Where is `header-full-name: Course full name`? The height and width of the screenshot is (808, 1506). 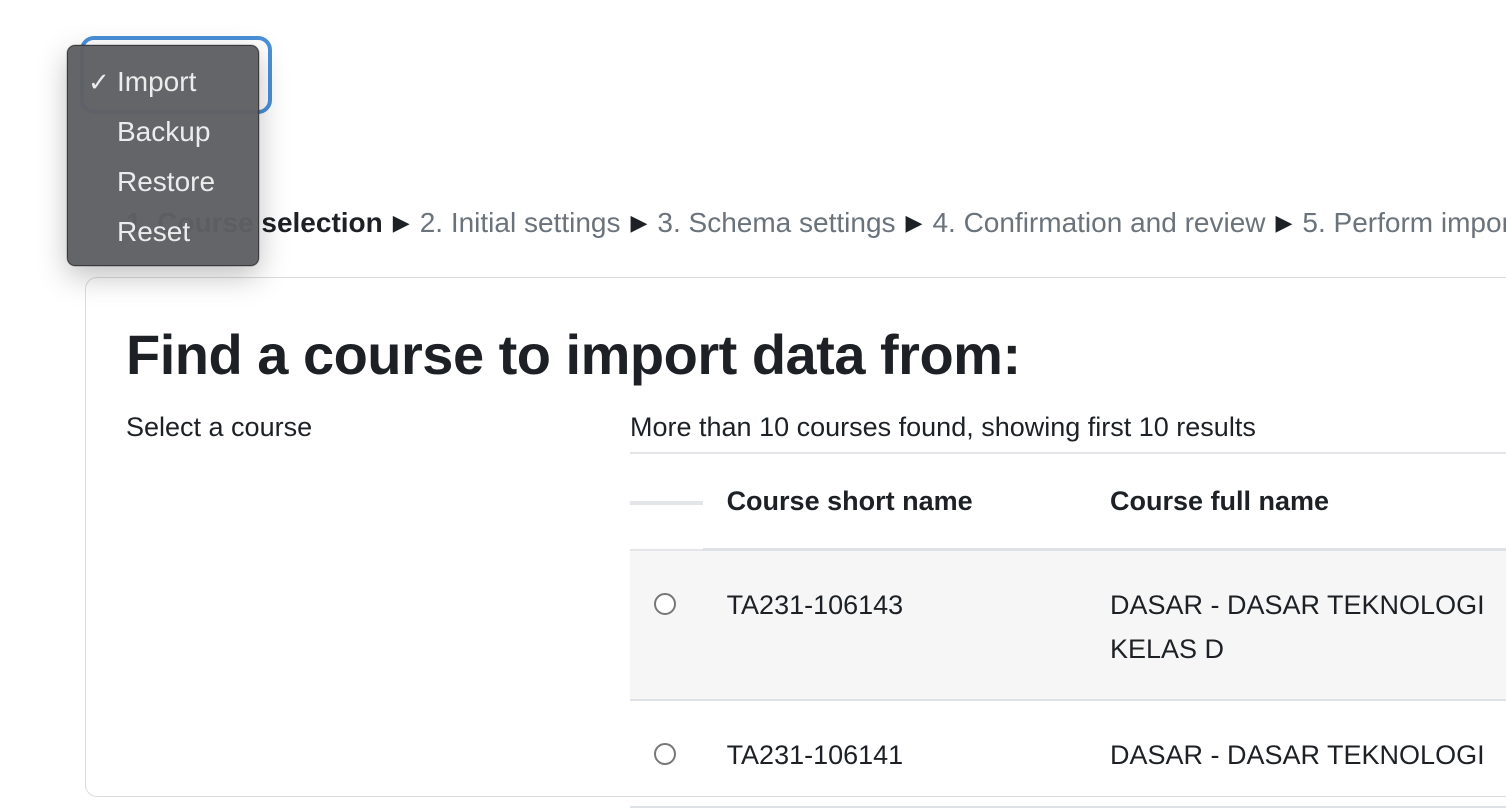
header-full-name: Course full name is located at coordinates (1307, 502).